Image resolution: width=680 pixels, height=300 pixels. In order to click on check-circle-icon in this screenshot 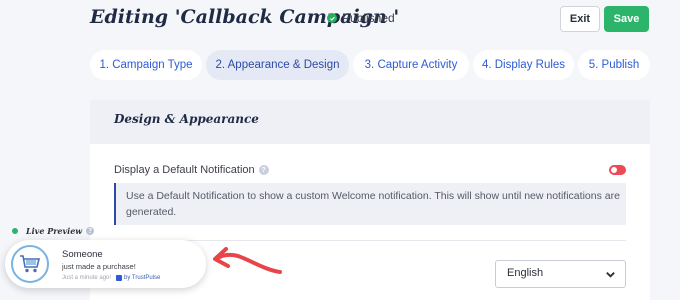, I will do `click(332, 18)`.